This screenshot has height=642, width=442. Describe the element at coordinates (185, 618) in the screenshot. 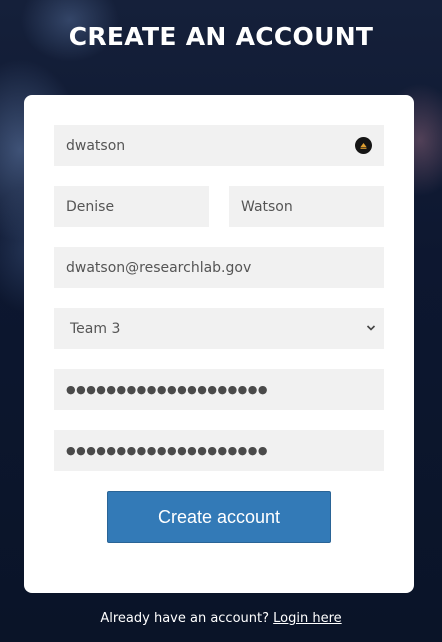

I see `login-prompt-text: Already have an account?` at that location.